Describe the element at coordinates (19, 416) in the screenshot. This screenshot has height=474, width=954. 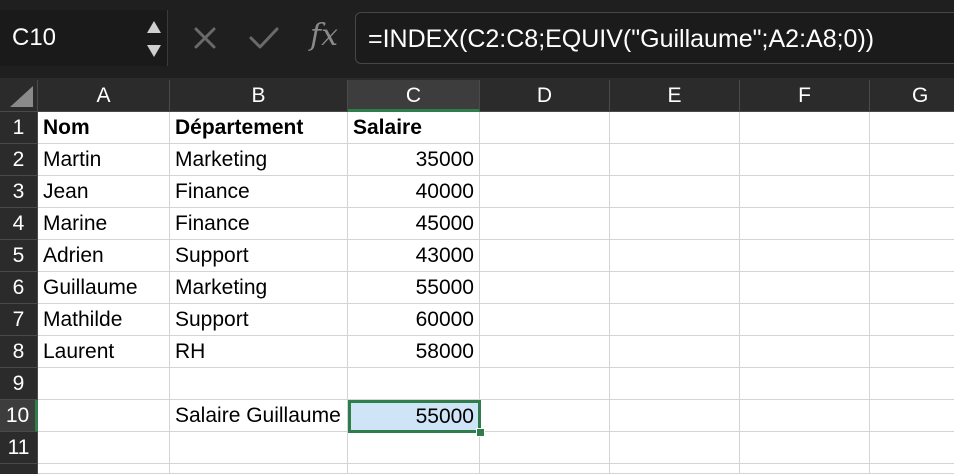
I see `row-header-10: 10` at that location.